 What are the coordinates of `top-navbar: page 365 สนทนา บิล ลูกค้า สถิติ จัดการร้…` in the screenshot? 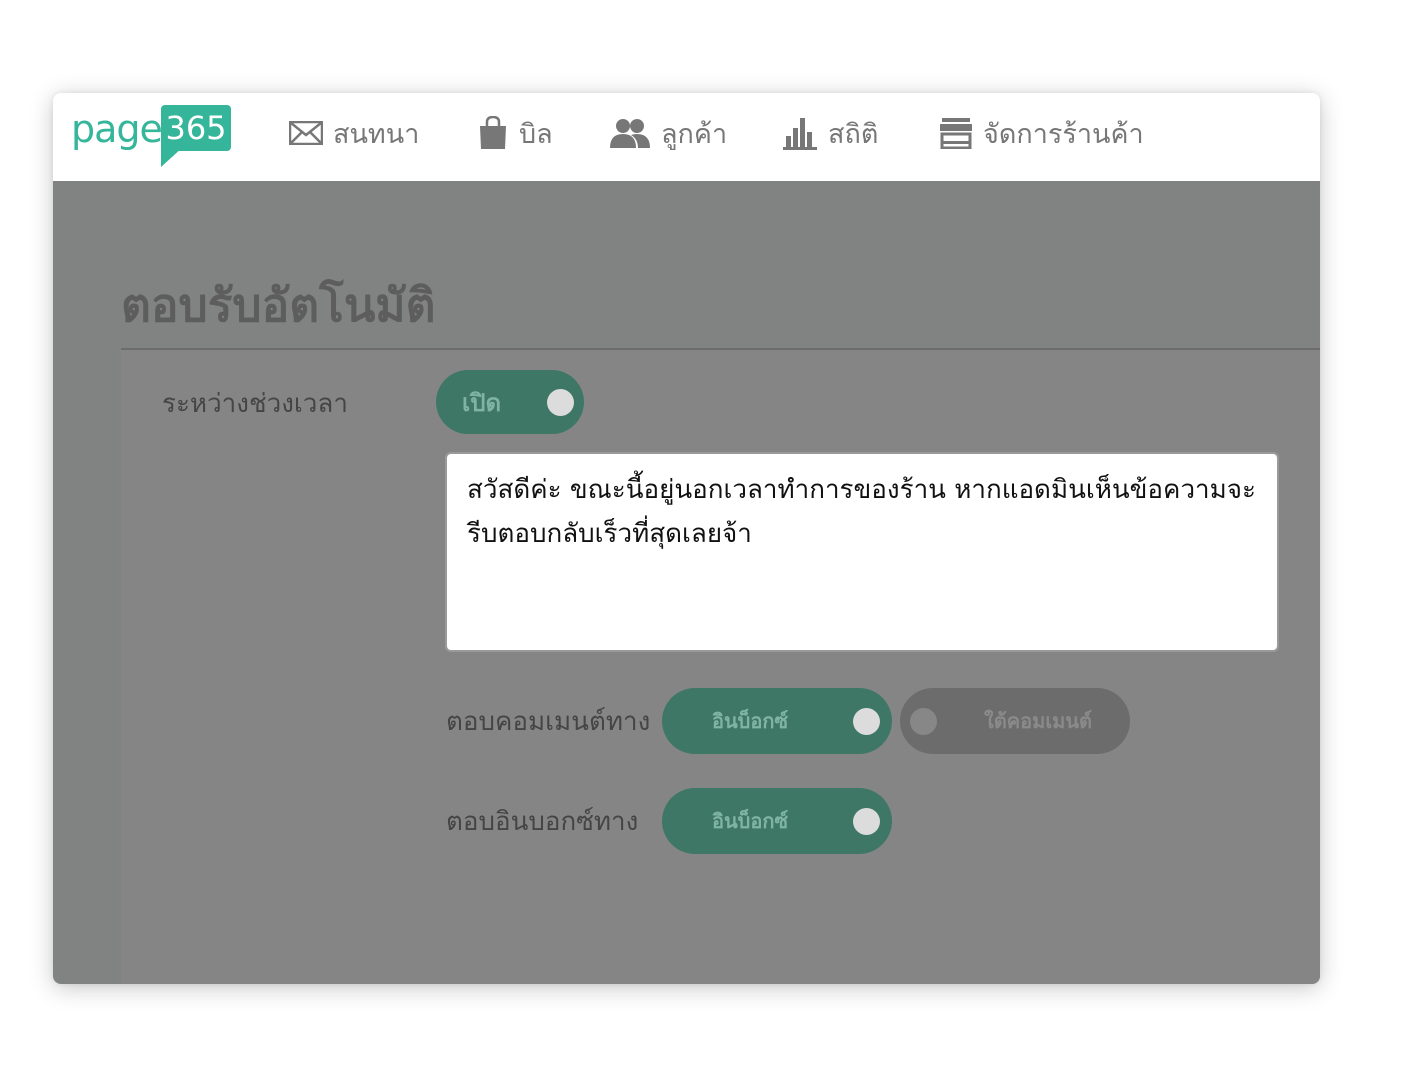 It's located at (686, 137).